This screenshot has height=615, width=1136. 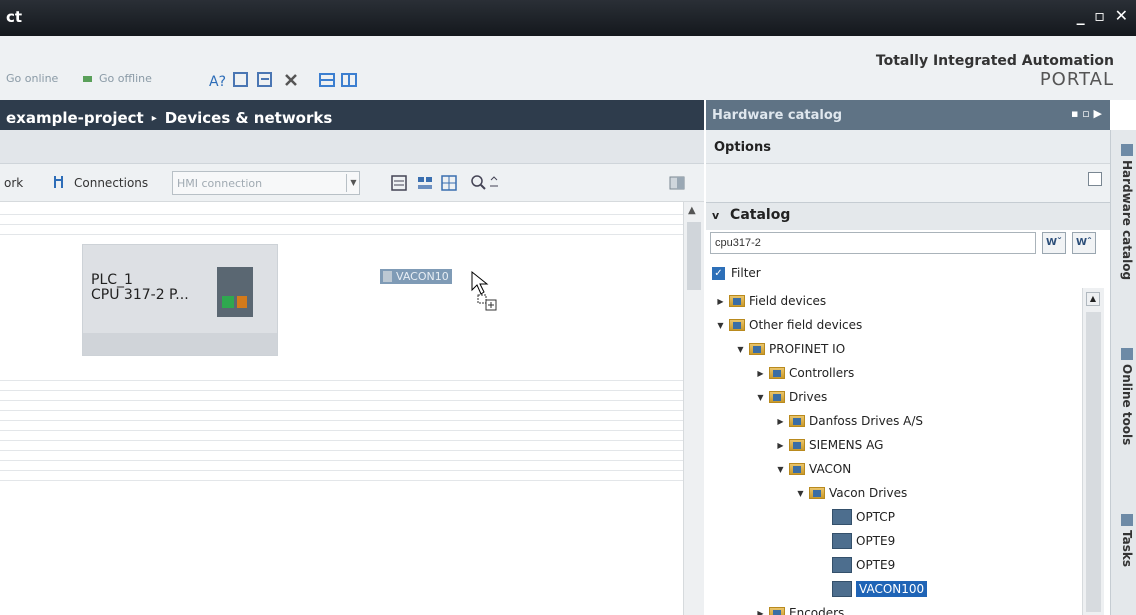 I want to click on brand-line-1: Totally Integrated Automation, so click(x=994, y=61).